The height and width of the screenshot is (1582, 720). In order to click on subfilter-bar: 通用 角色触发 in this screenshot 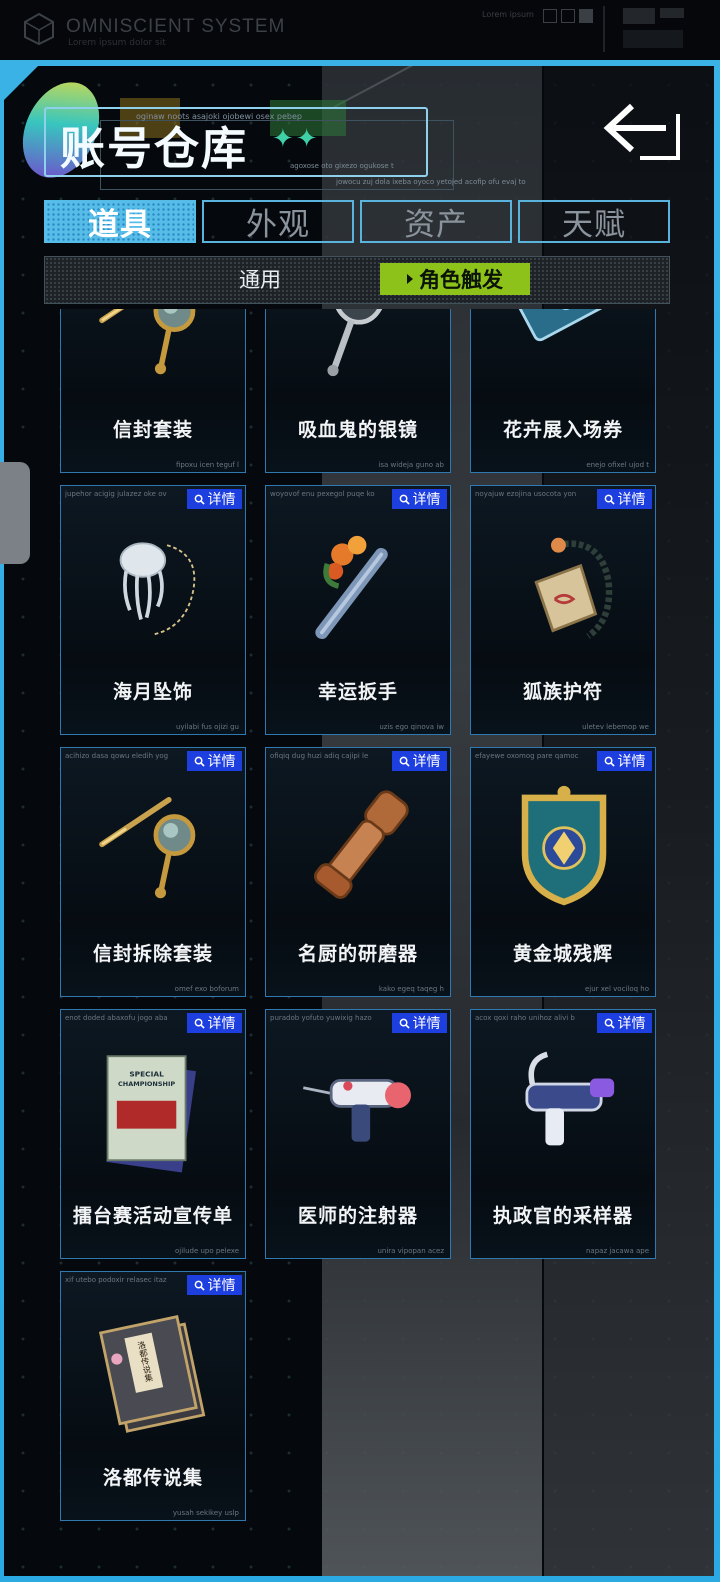, I will do `click(357, 280)`.